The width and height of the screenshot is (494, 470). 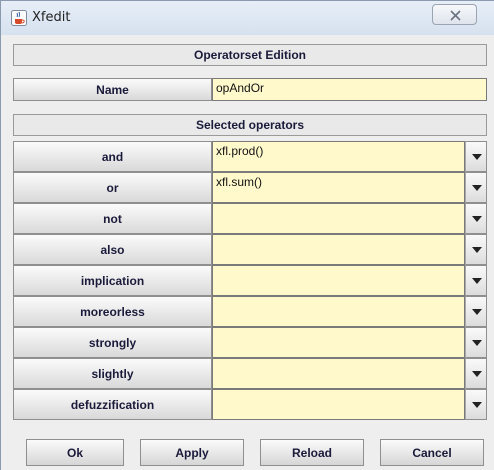 I want to click on operator-row-defuzzification: defuzzification, so click(x=250, y=404).